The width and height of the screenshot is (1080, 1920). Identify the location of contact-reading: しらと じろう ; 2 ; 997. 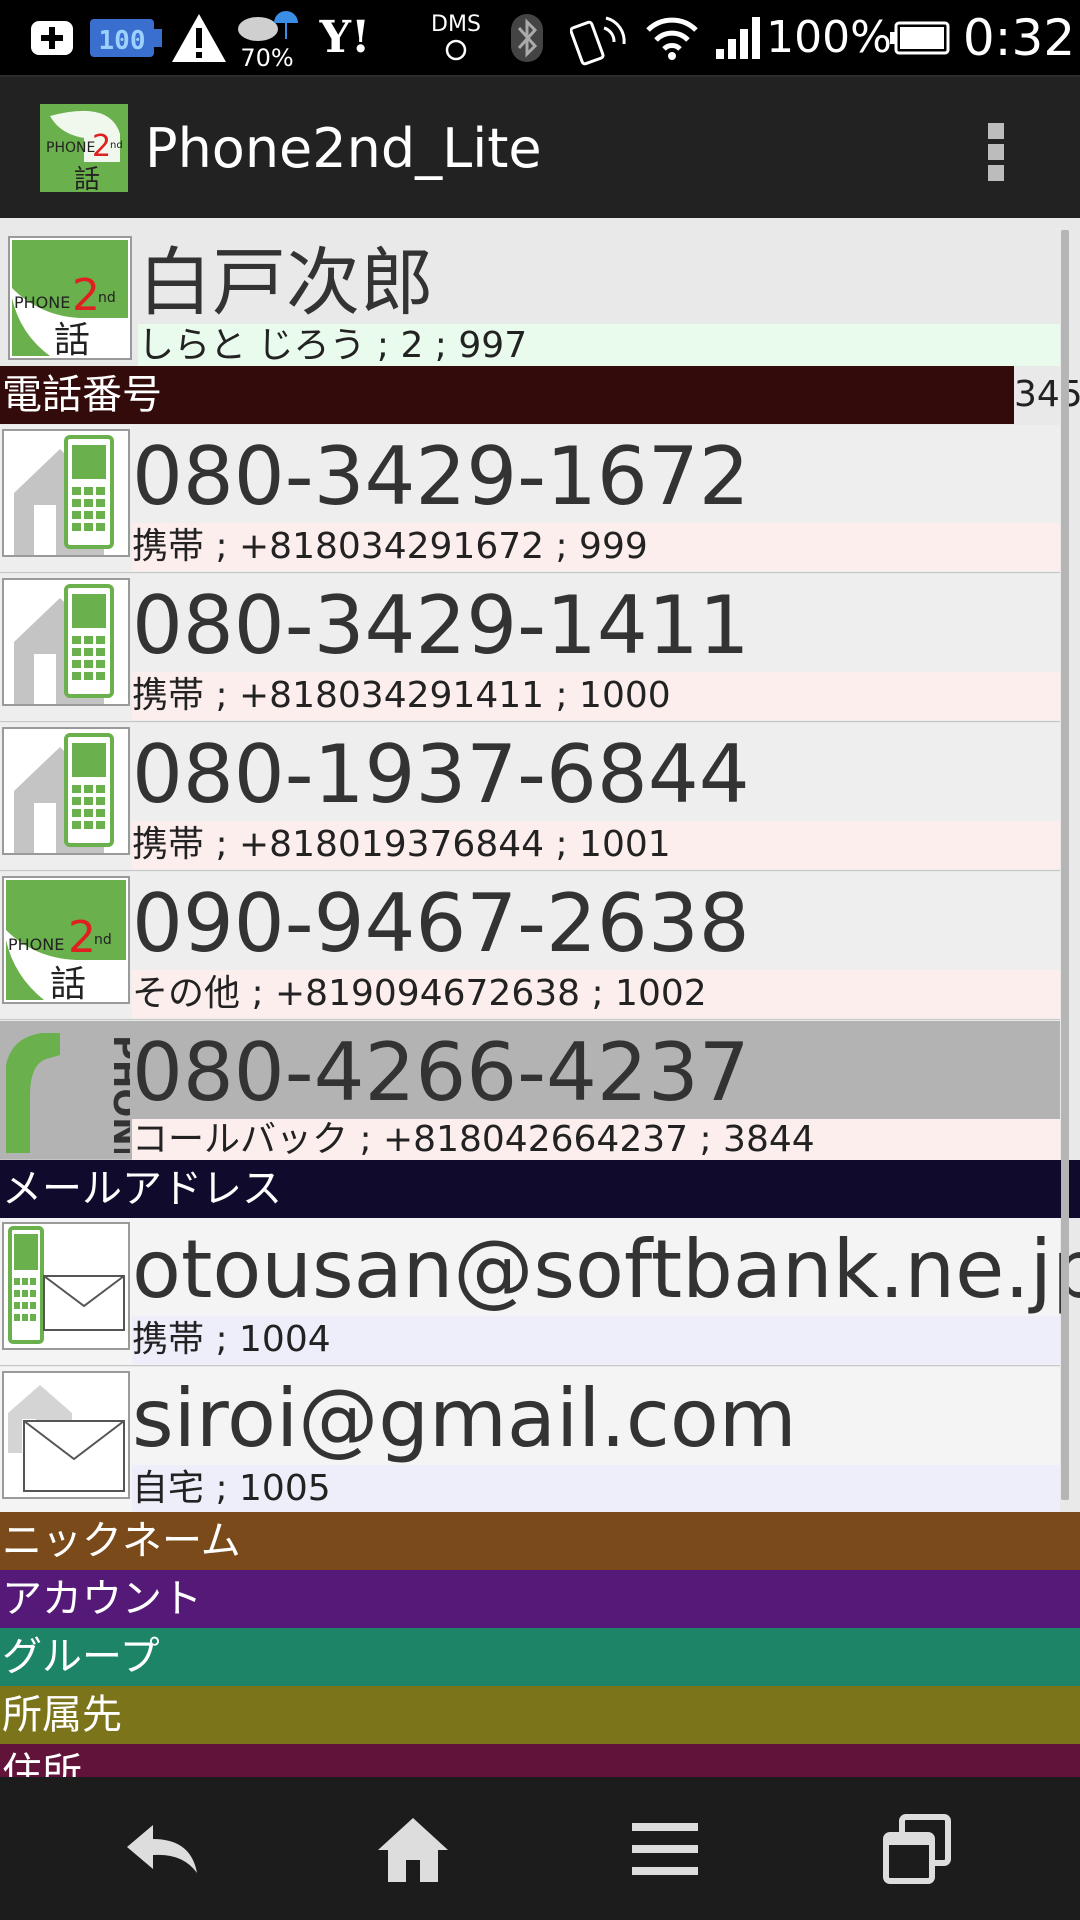
(333, 345).